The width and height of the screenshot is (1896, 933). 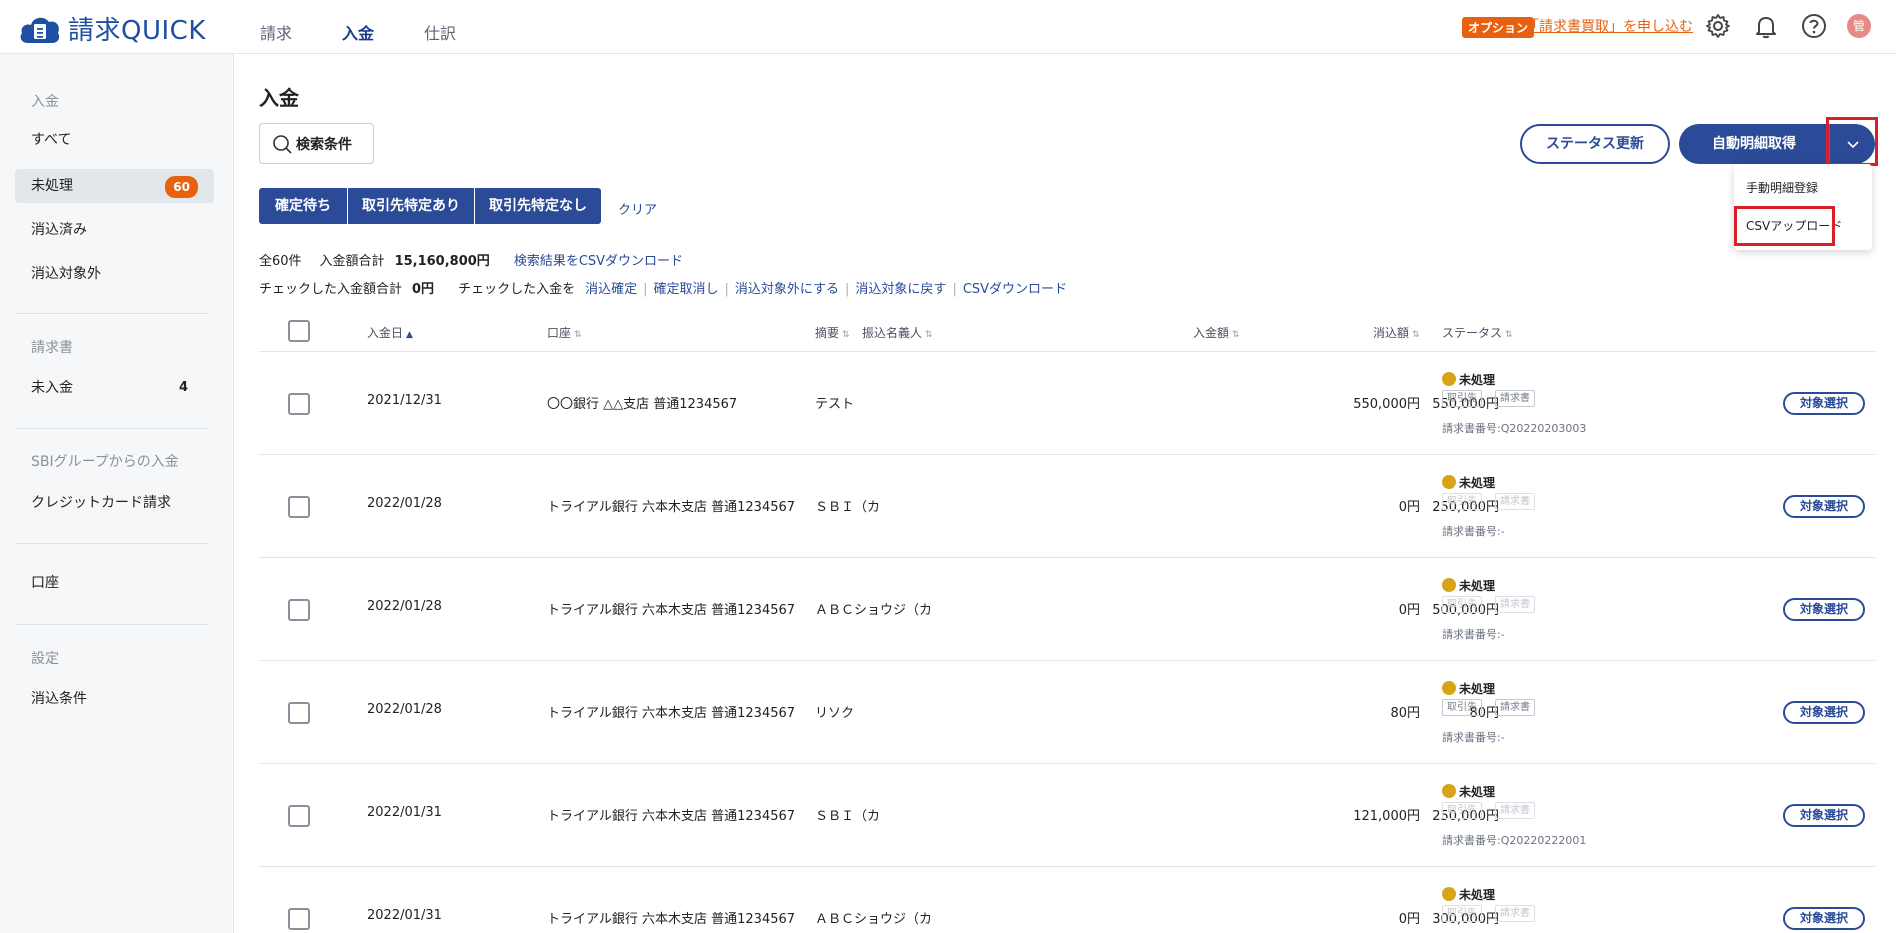 I want to click on sidebar-section-invoices: 請求書, so click(x=52, y=348).